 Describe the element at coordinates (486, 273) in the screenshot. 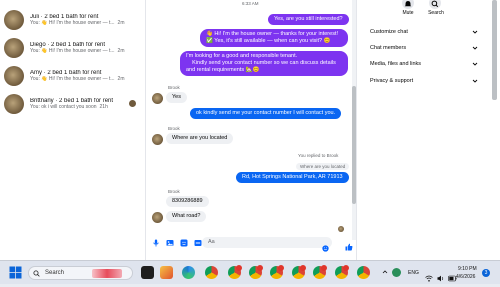

I see `notification-count: 3` at that location.